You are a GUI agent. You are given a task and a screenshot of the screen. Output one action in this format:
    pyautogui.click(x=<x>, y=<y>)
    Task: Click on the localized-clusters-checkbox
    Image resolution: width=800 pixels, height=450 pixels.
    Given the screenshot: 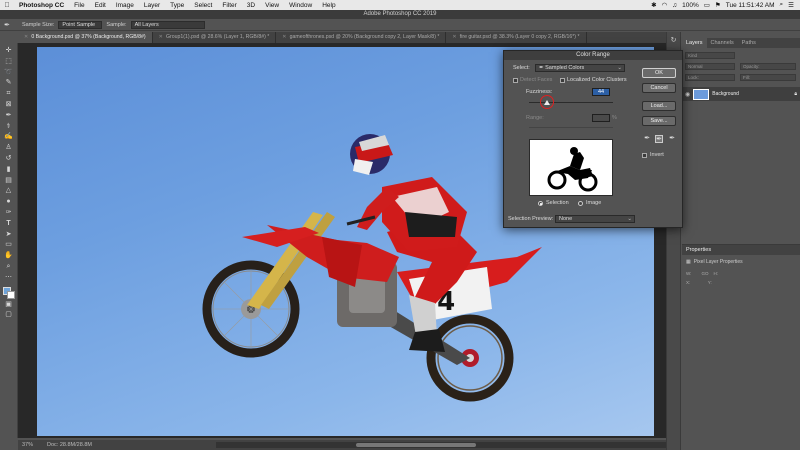 What is the action you would take?
    pyautogui.click(x=562, y=80)
    